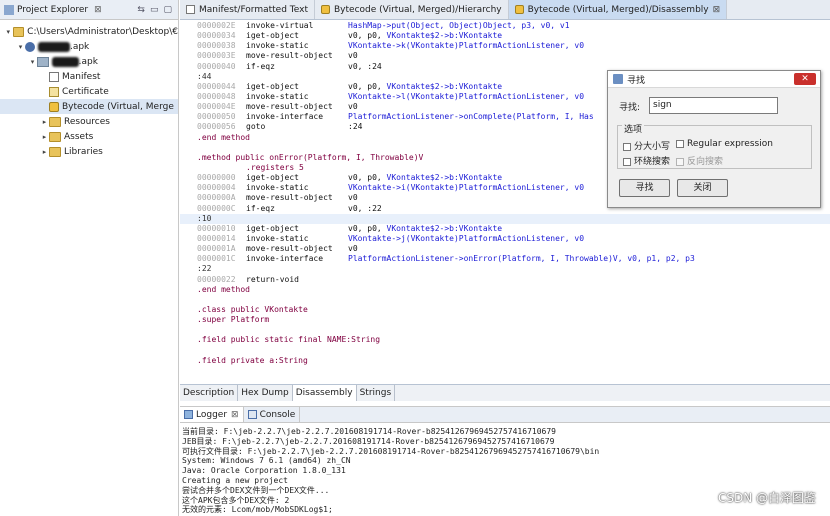  I want to click on tree-item-label: .apk, so click(88, 61).